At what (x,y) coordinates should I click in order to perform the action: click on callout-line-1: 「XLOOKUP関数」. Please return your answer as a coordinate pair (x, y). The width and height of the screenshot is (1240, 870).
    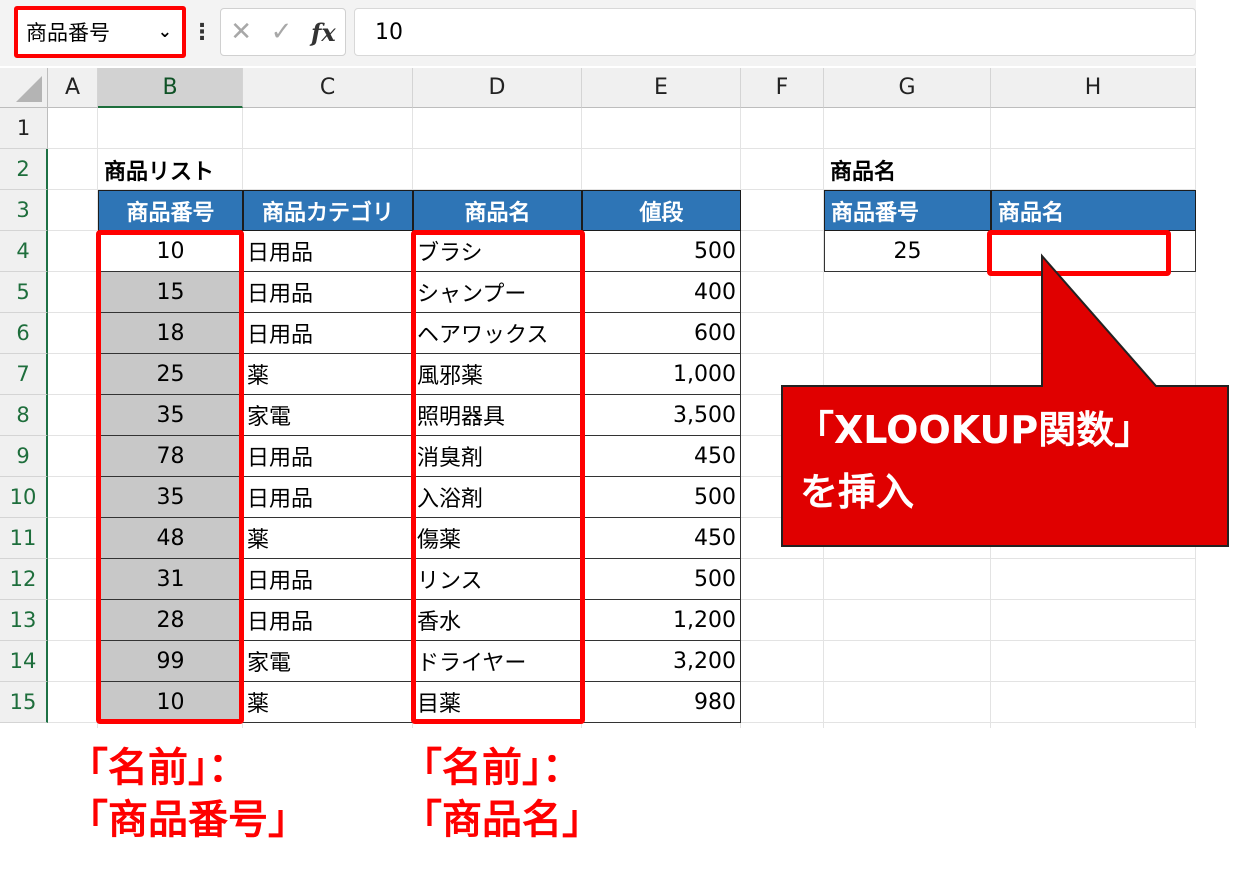
    Looking at the image, I should click on (974, 430).